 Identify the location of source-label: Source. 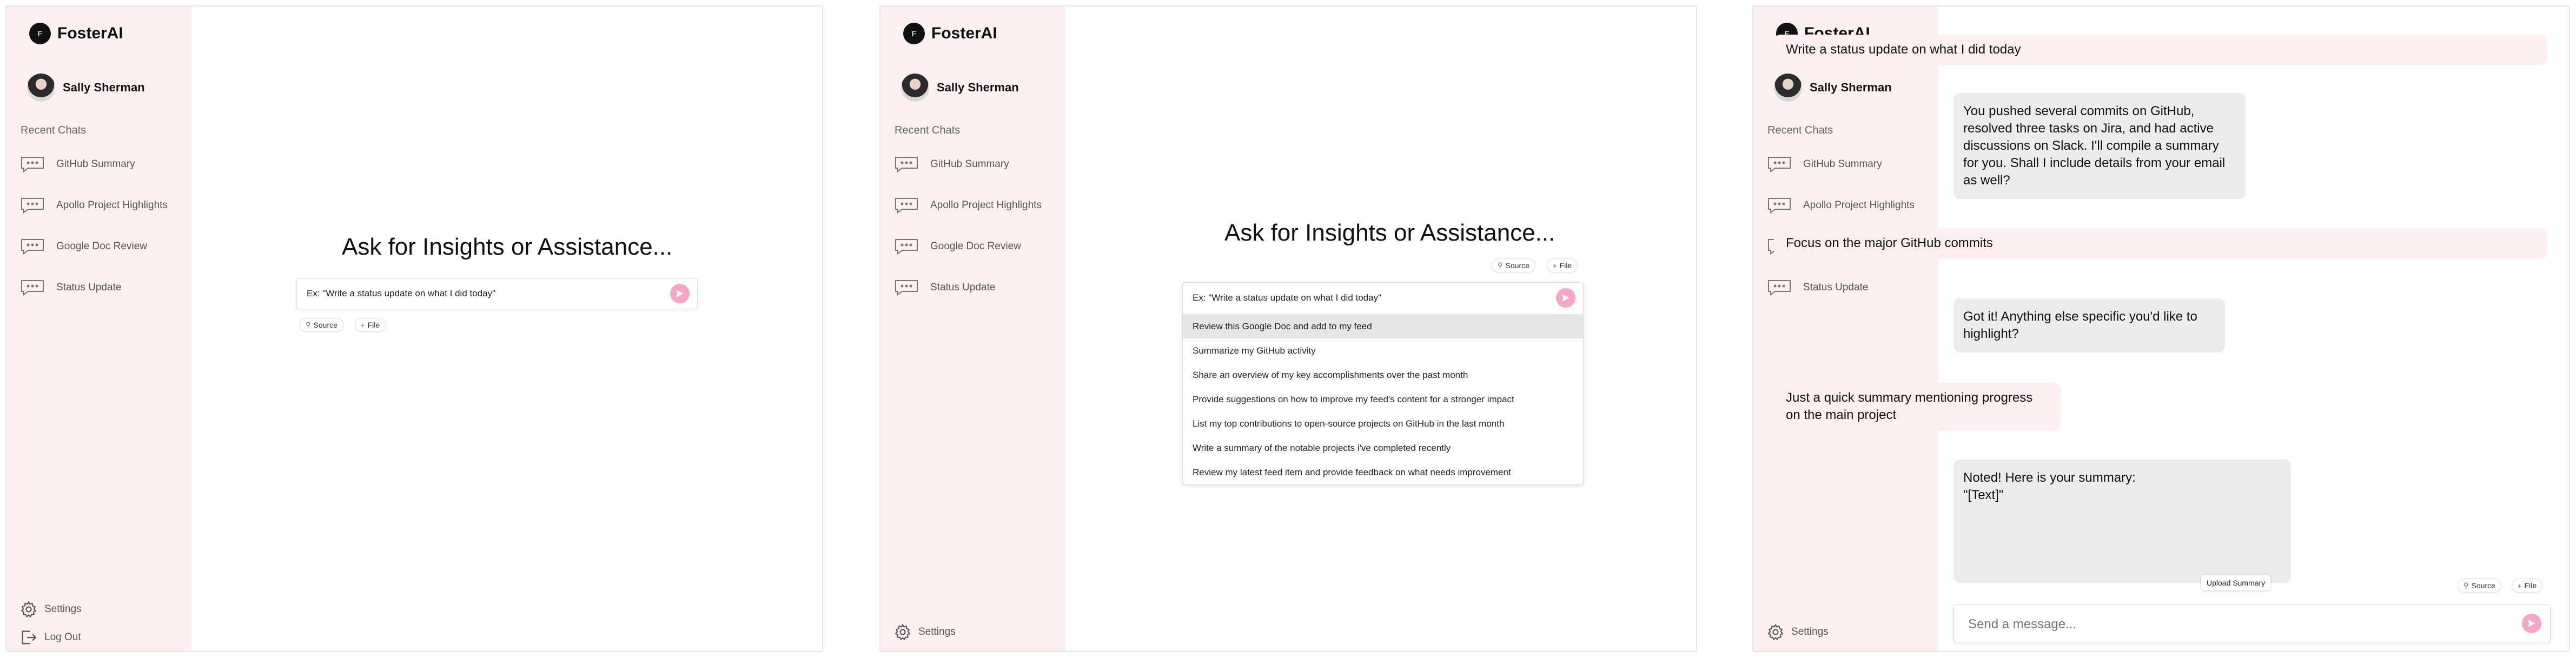
(1517, 265).